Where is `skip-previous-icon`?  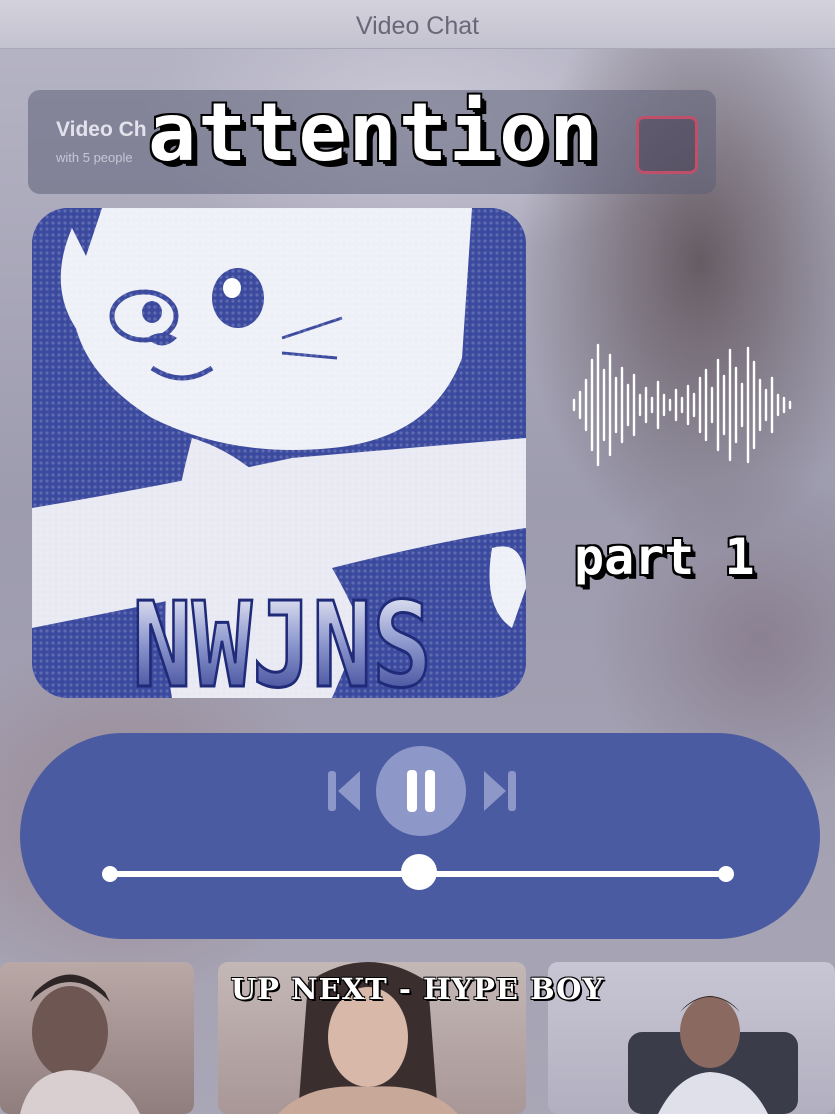 skip-previous-icon is located at coordinates (344, 791).